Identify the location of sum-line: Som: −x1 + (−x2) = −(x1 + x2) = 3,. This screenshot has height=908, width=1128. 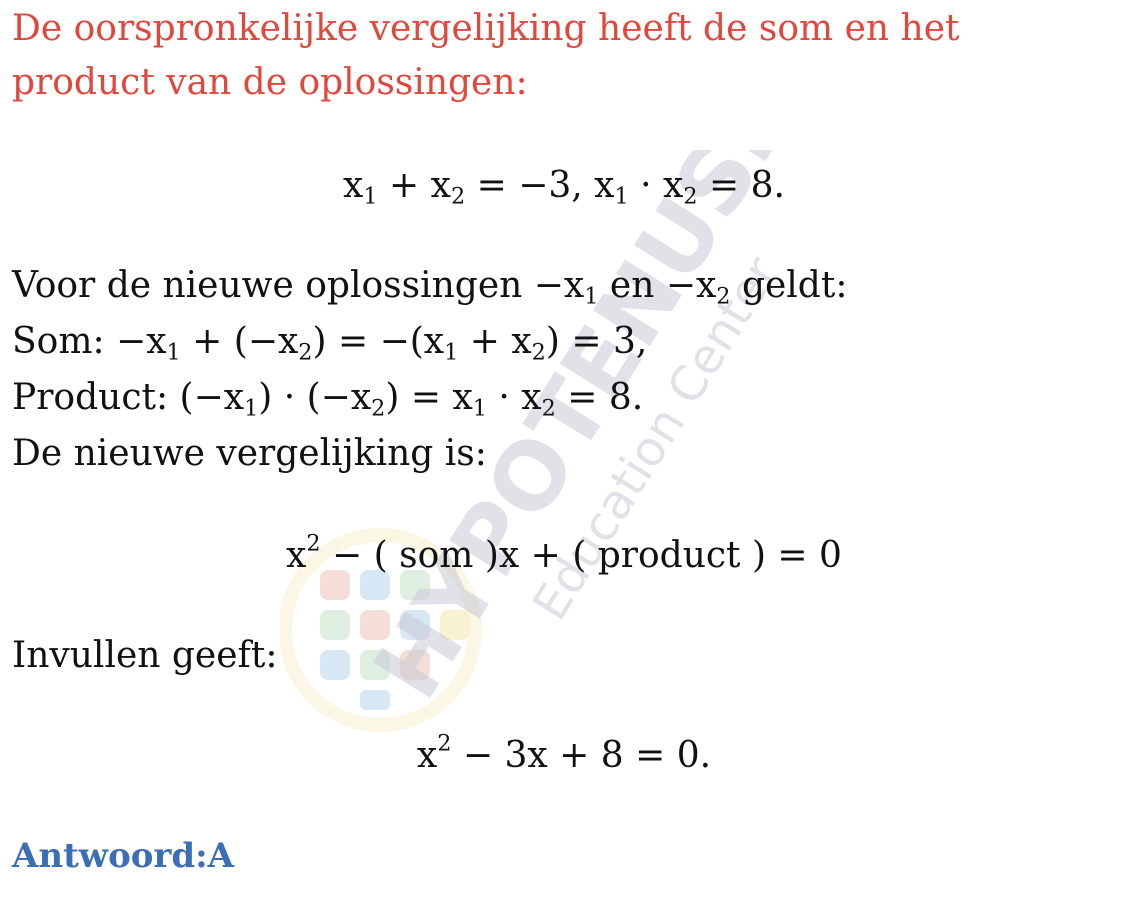
(330, 343).